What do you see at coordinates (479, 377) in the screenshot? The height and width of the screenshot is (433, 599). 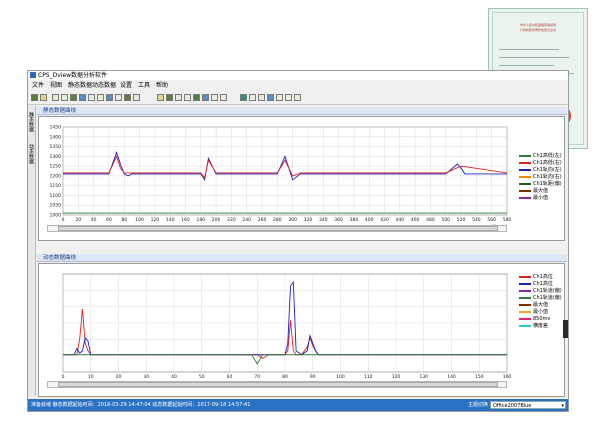 I see `x-tick-label: 150` at bounding box center [479, 377].